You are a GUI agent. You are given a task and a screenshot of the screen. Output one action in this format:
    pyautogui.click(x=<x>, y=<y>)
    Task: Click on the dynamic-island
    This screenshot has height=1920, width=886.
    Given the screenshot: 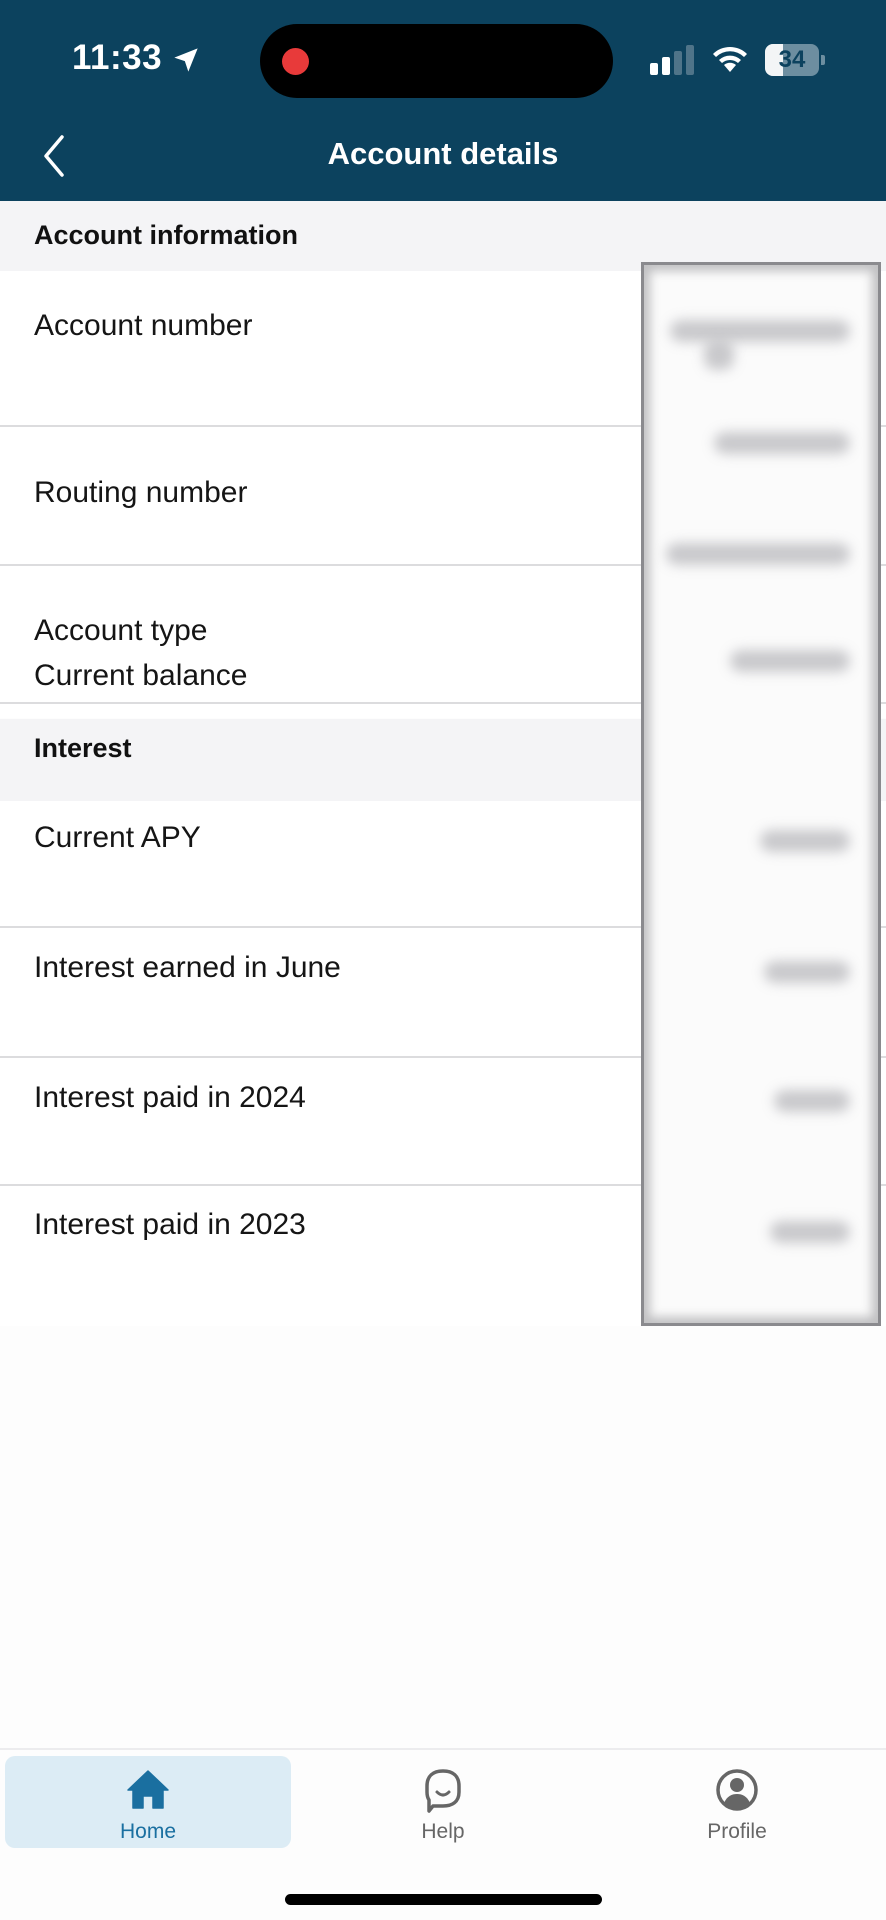 What is the action you would take?
    pyautogui.click(x=436, y=61)
    